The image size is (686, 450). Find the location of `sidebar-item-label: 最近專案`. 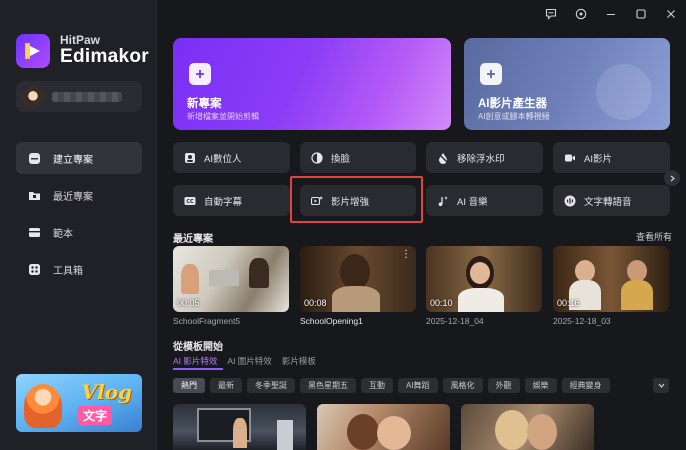

sidebar-item-label: 最近專案 is located at coordinates (73, 197).